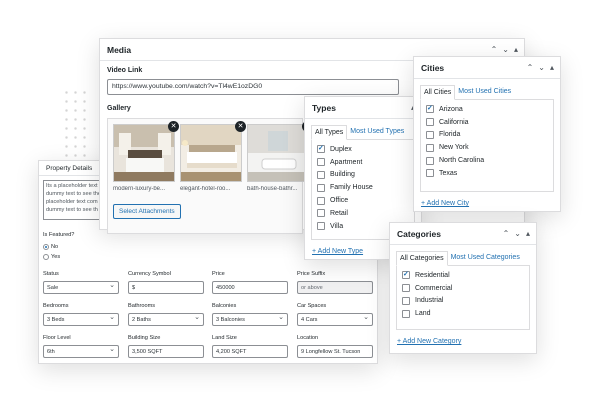  I want to click on floor-level-field: Floor Level 6th, so click(81, 346).